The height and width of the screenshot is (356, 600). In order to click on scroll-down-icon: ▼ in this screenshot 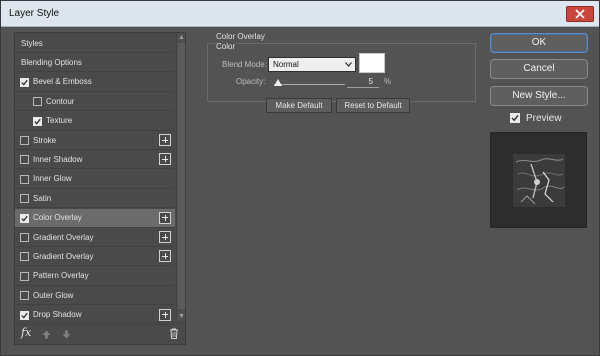, I will do `click(181, 316)`.